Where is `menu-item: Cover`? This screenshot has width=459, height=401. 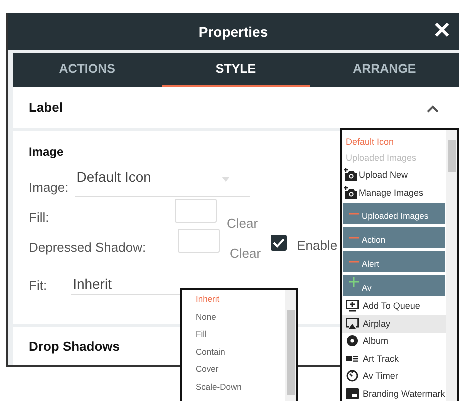
menu-item: Cover is located at coordinates (240, 373).